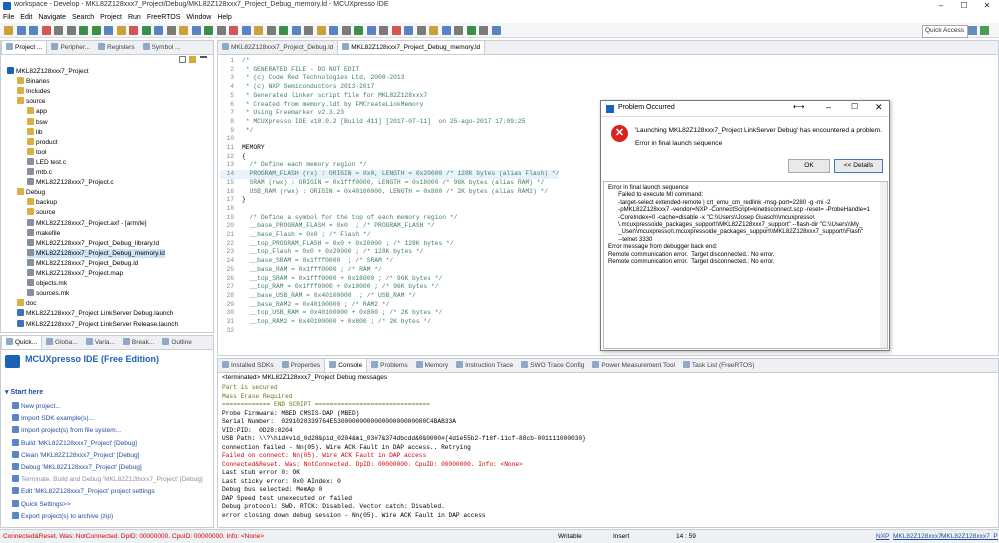 The height and width of the screenshot is (543, 999). What do you see at coordinates (192, 59) in the screenshot?
I see `link-editor-icon` at bounding box center [192, 59].